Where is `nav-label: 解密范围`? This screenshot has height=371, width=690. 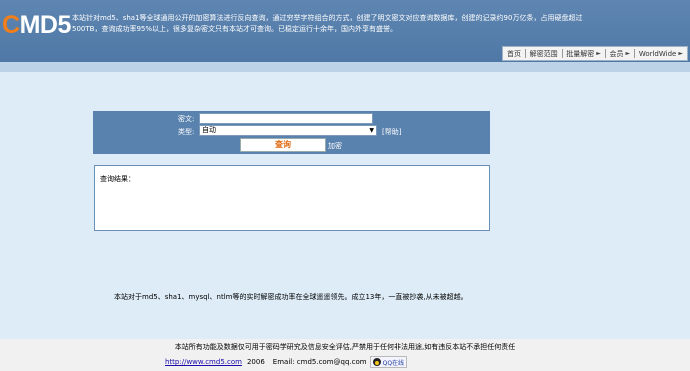 nav-label: 解密范围 is located at coordinates (543, 53).